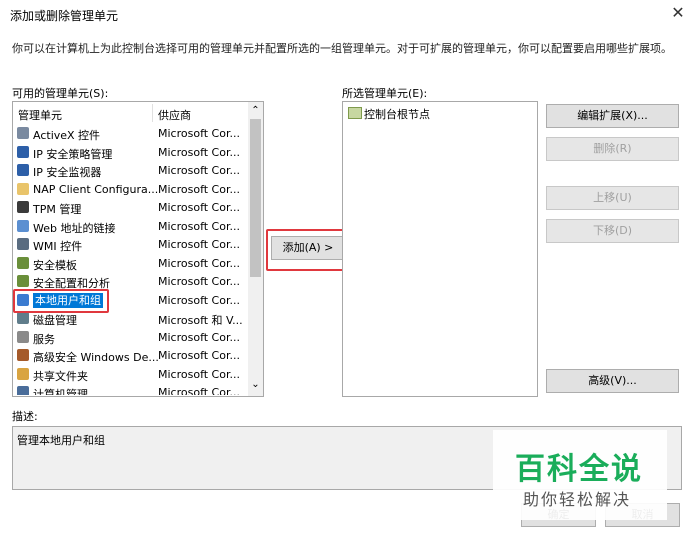 The image size is (692, 540). Describe the element at coordinates (255, 387) in the screenshot. I see `scroll-down-icon: ⌄` at that location.